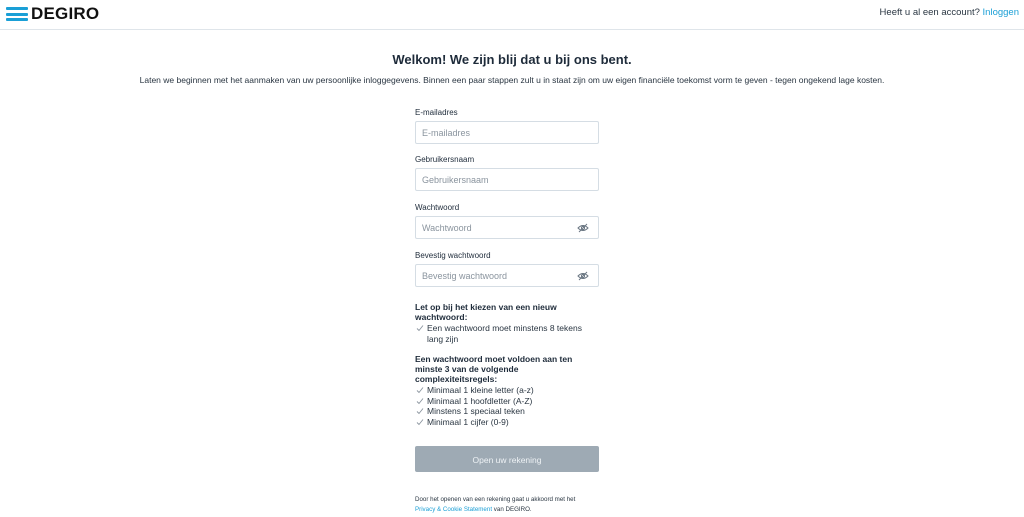 The width and height of the screenshot is (1024, 517). I want to click on complexity-rule: Minimaal 1 cijfer (0-9), so click(507, 422).